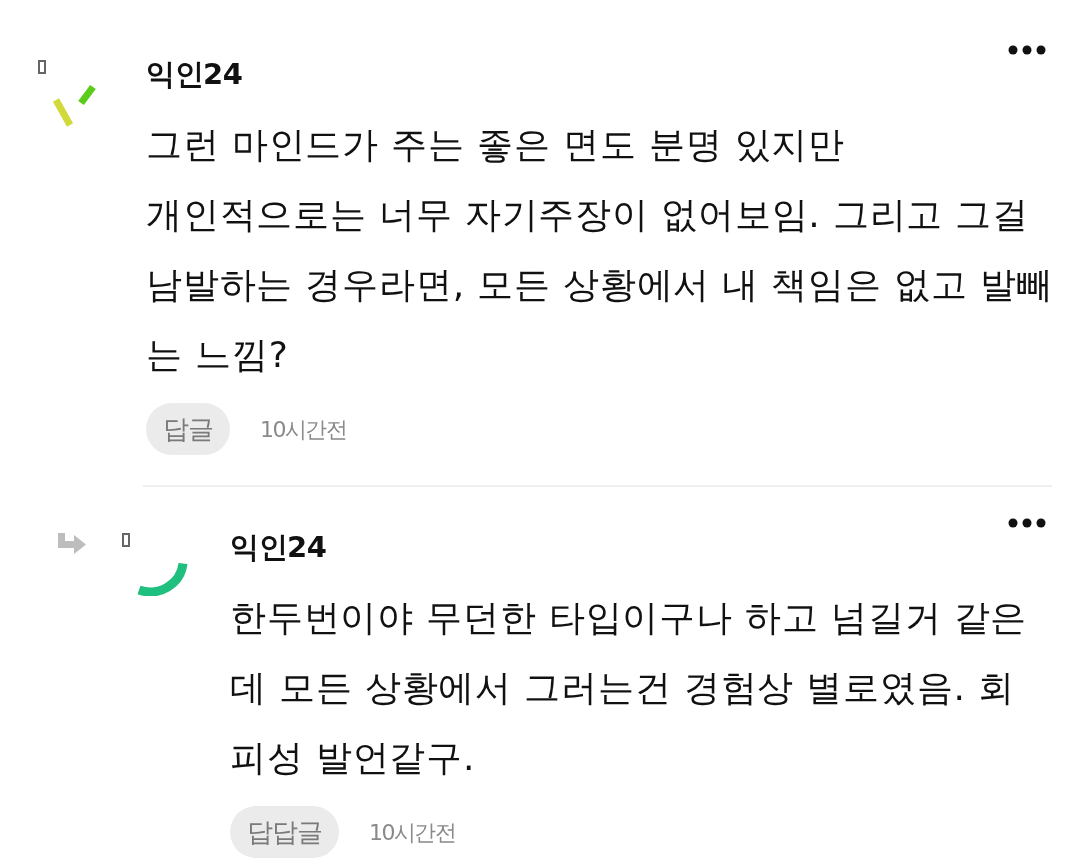 The height and width of the screenshot is (868, 1080). What do you see at coordinates (74, 105) in the screenshot?
I see `avatar-drawing` at bounding box center [74, 105].